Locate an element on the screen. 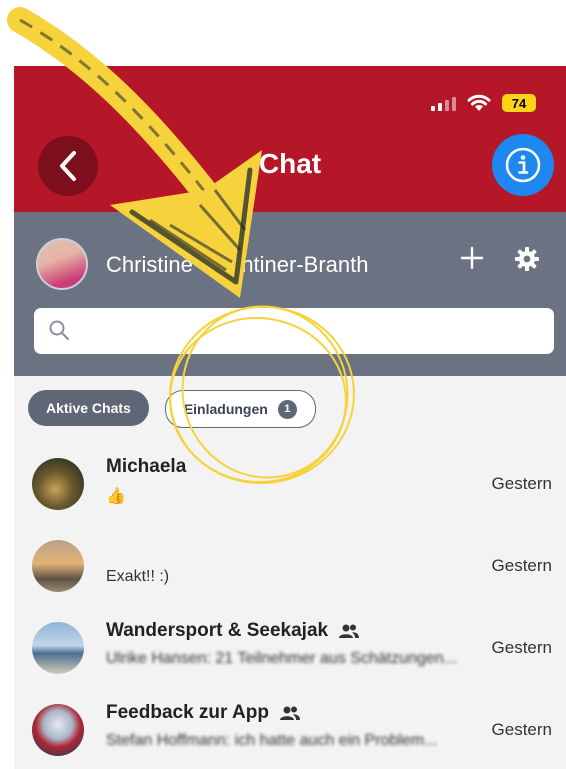 The height and width of the screenshot is (769, 566). chat-tabs: Aktive Chats Einladungen 1 is located at coordinates (172, 409).